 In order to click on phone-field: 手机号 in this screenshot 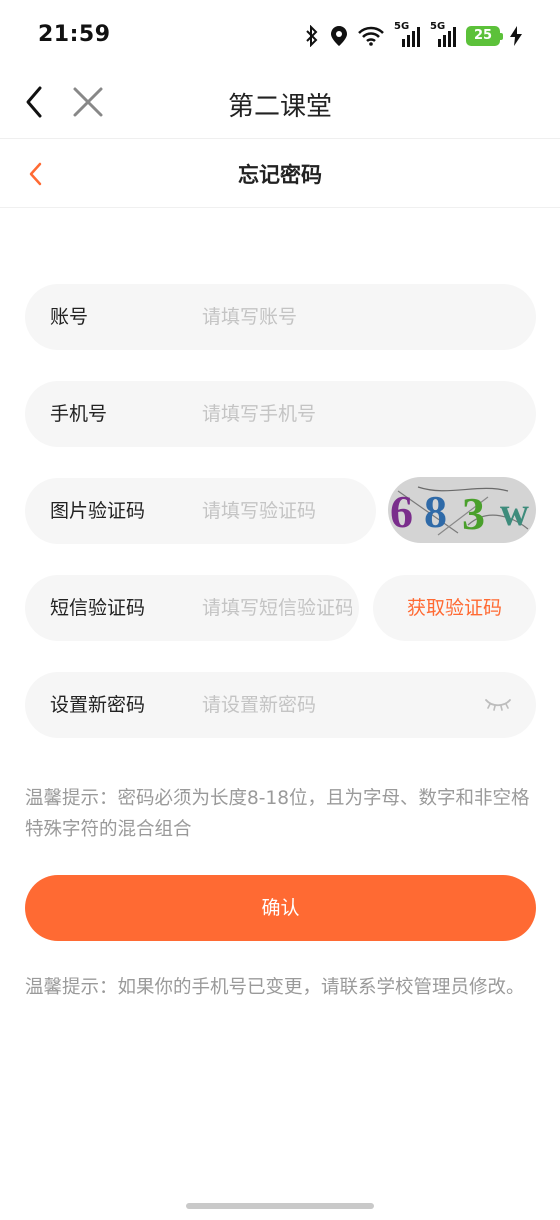, I will do `click(280, 414)`.